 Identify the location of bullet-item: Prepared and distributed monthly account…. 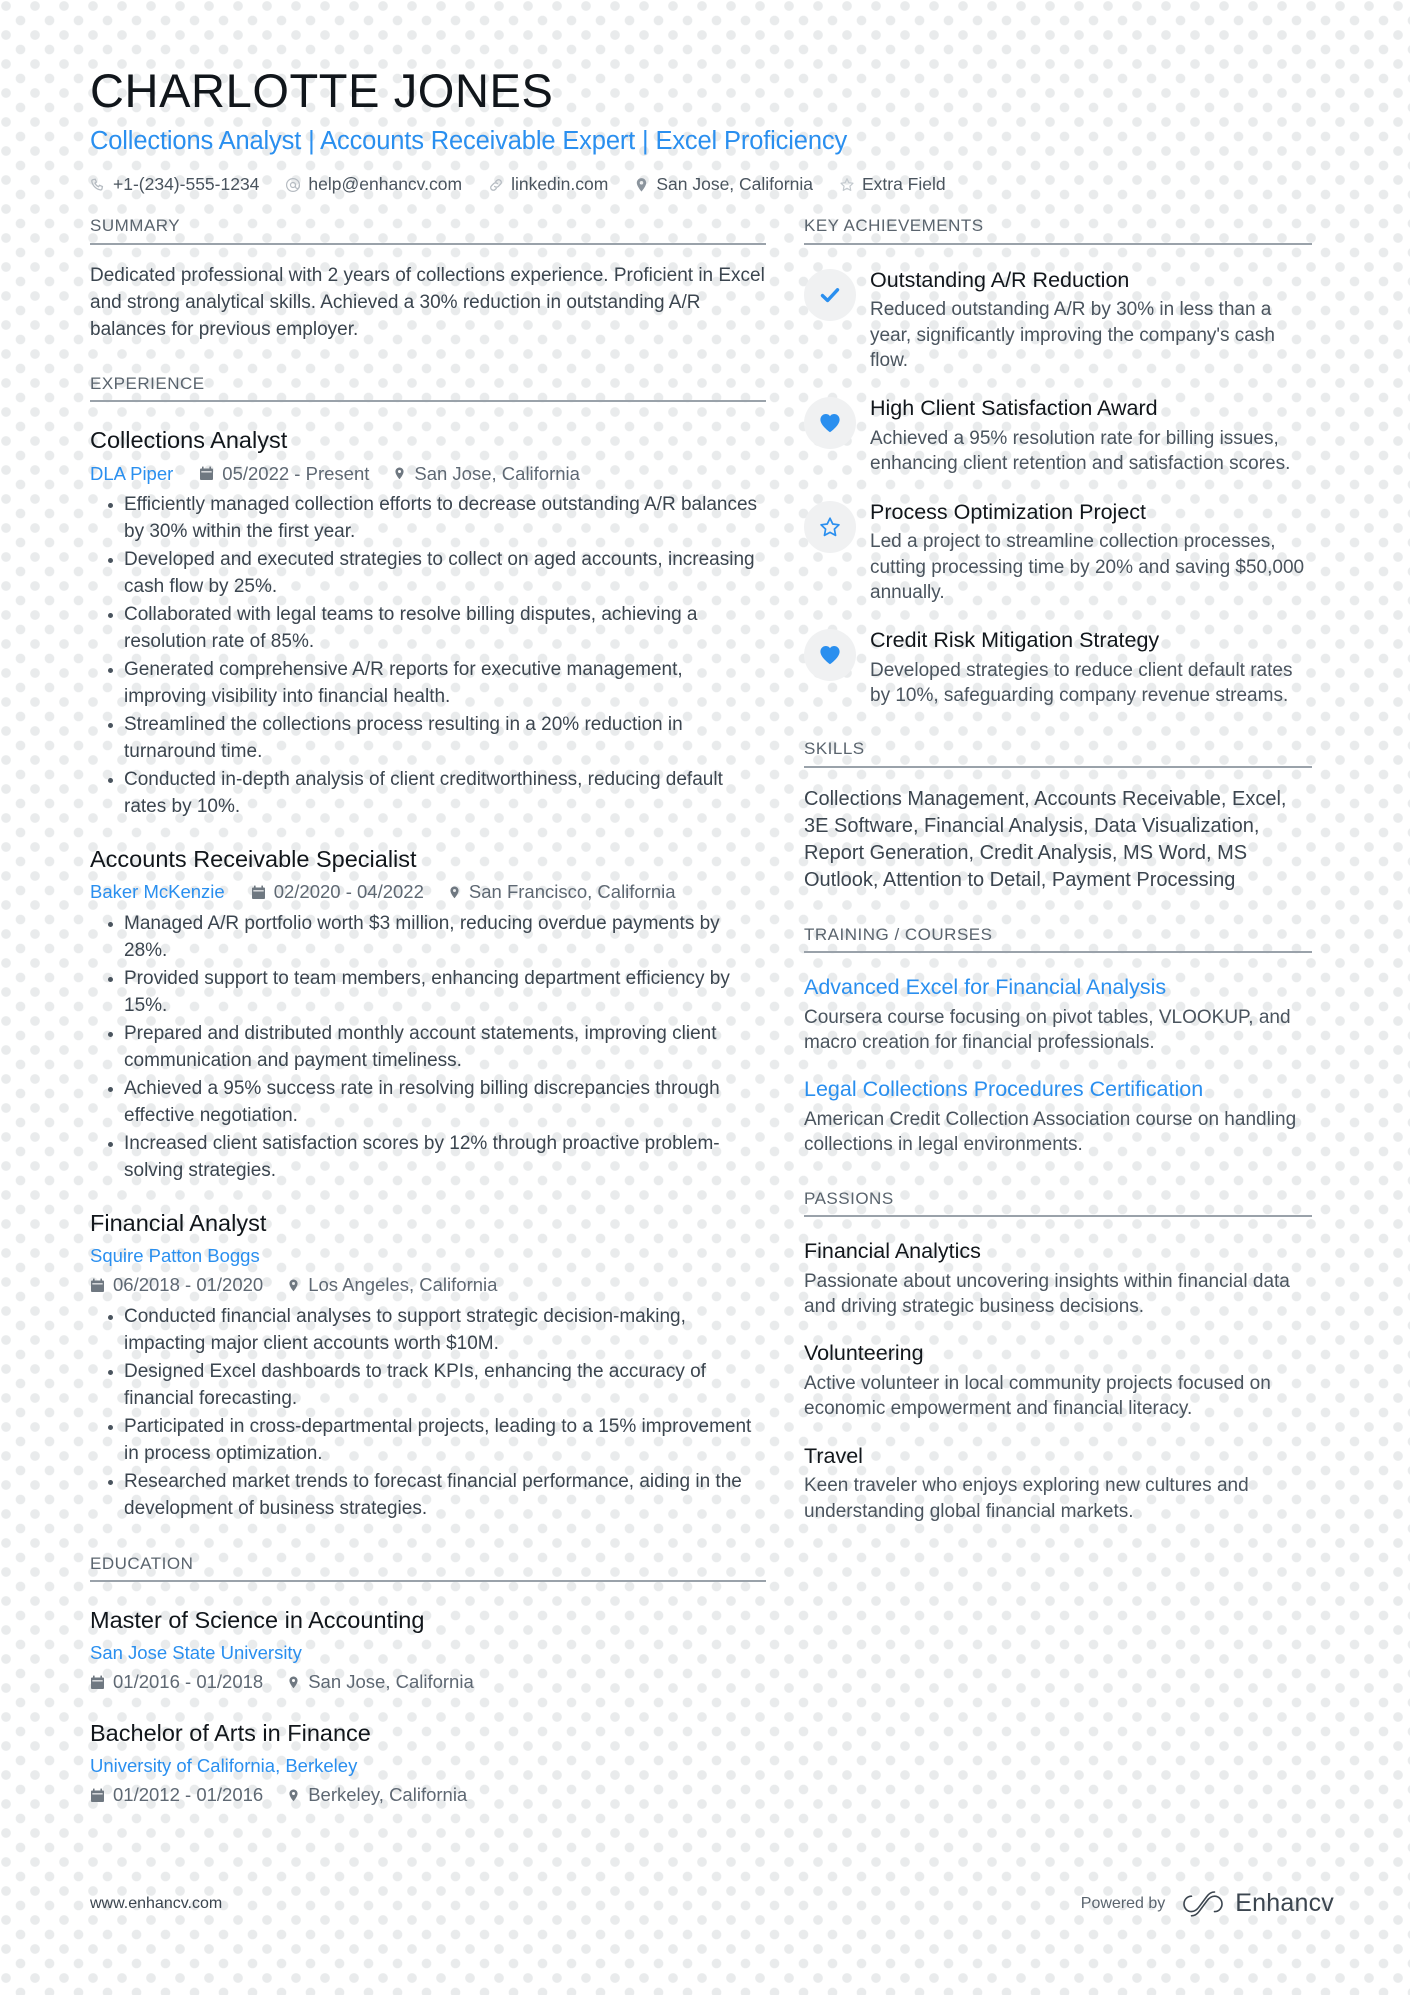
(437, 1048).